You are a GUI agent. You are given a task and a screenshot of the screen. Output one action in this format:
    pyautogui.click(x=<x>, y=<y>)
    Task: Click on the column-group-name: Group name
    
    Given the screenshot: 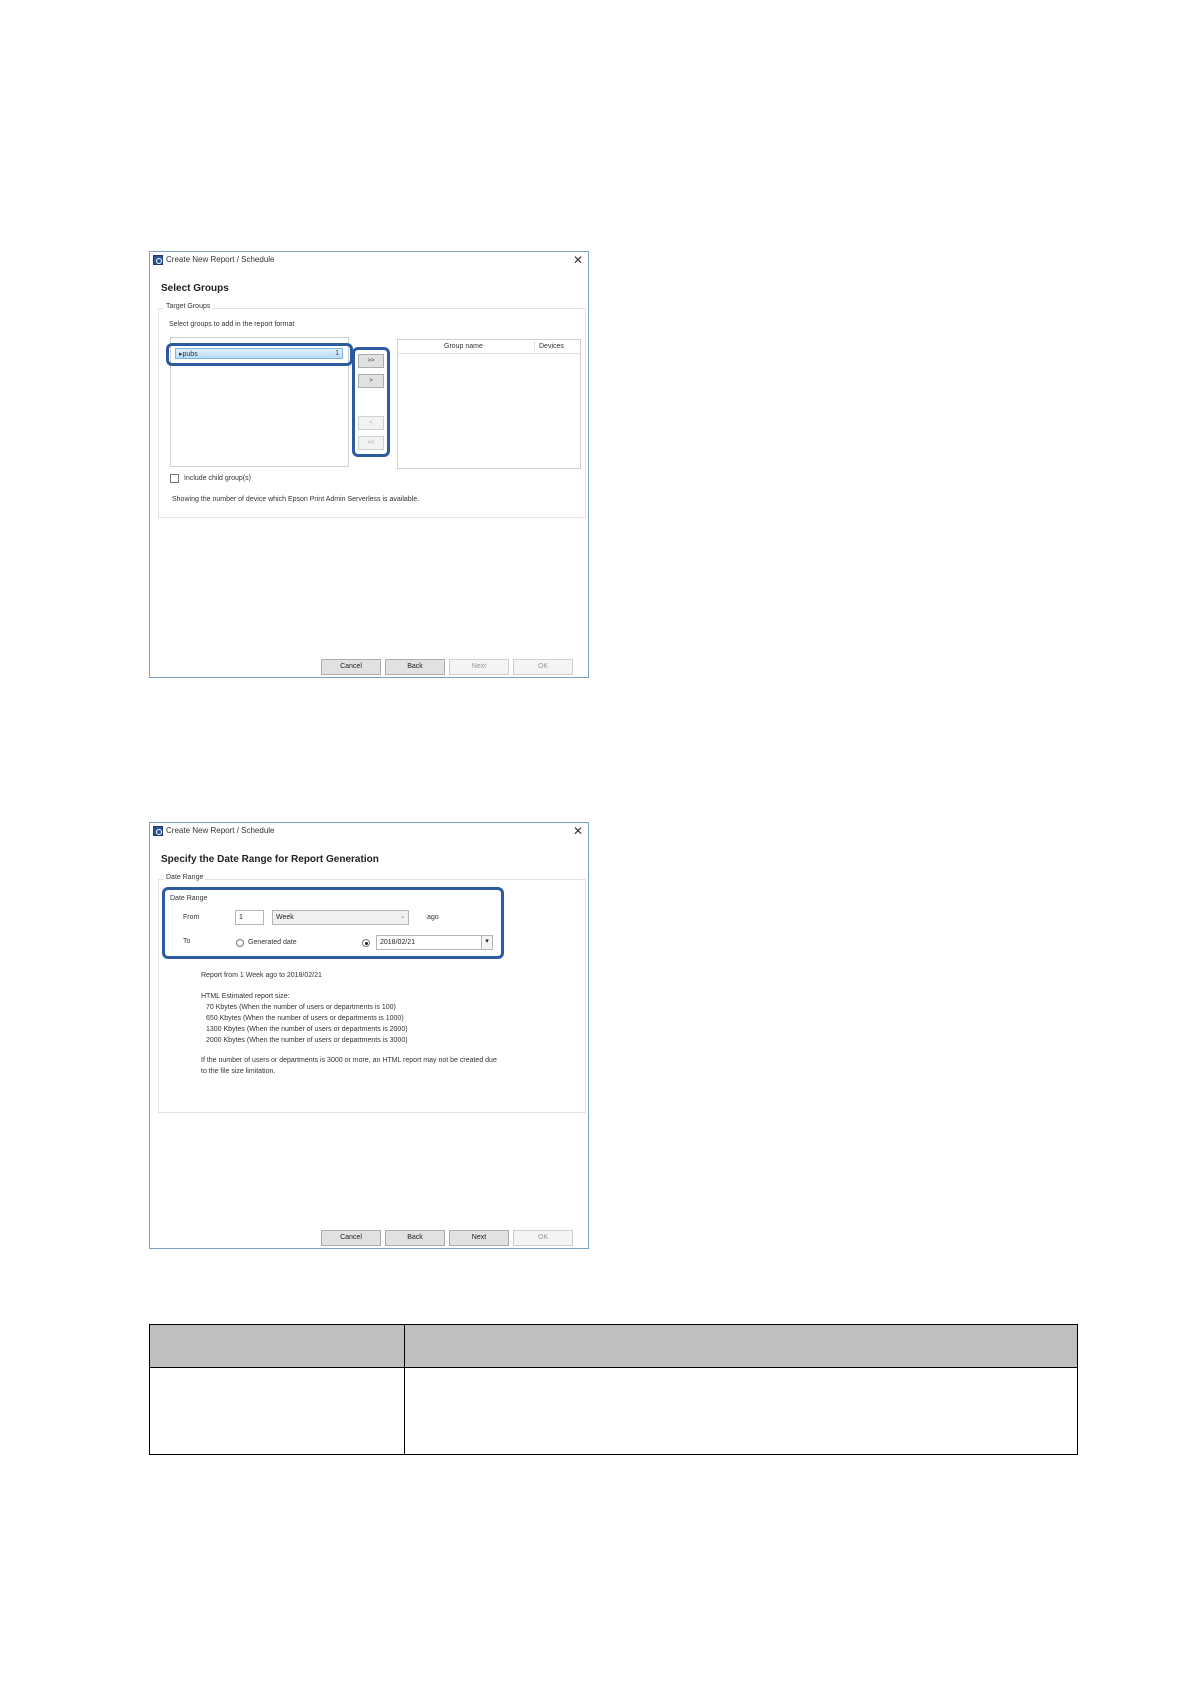 What is the action you would take?
    pyautogui.click(x=463, y=346)
    